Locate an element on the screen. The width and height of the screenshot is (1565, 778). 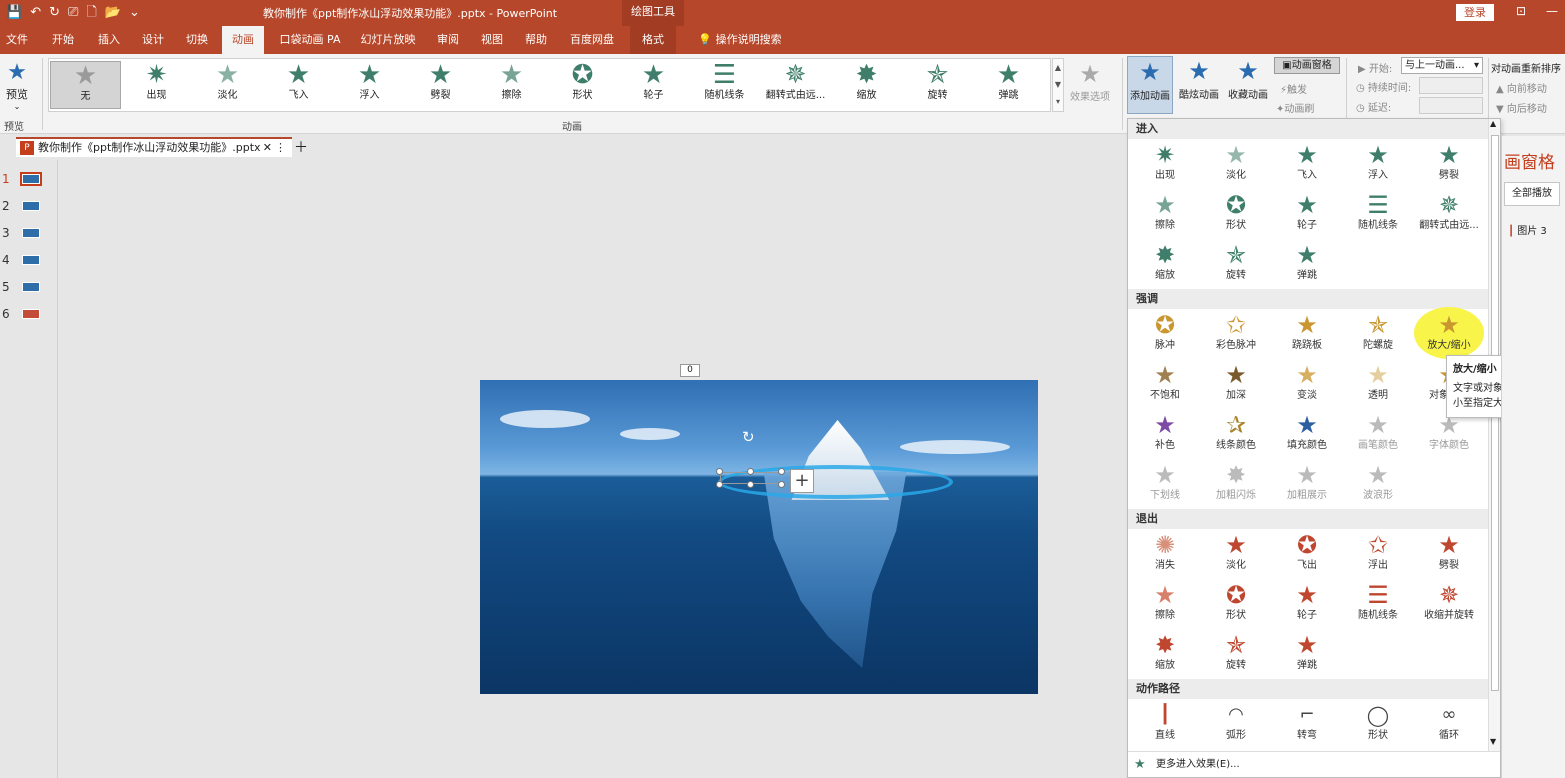
emphasis-fill-color: ★ 填充颜色 is located at coordinates (1307, 434).